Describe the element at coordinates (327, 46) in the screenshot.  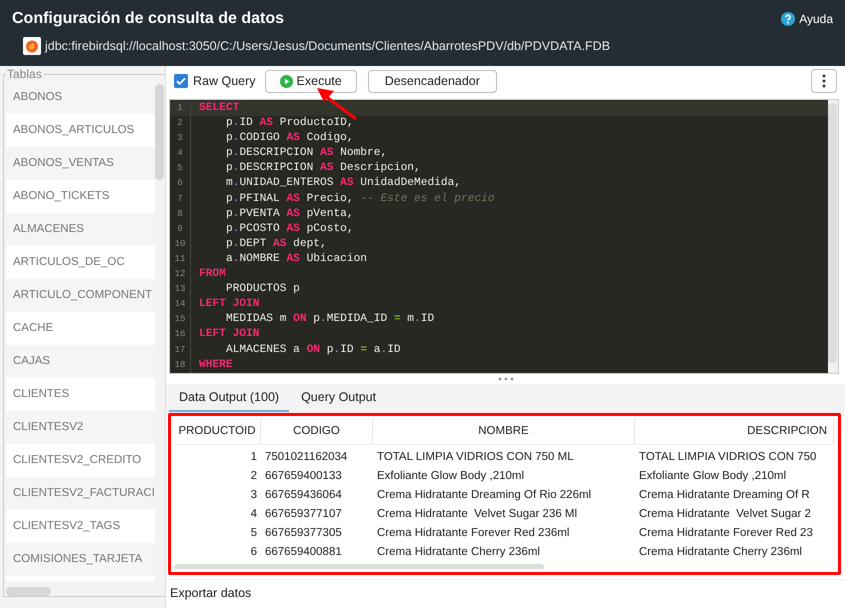
I see `connection-url: jdbc:firebirdsql://localhost:3050/C:/Users/Jesus/Documents/Clientes/AbarrotesPDV/db/PDVDATA.FDB` at that location.